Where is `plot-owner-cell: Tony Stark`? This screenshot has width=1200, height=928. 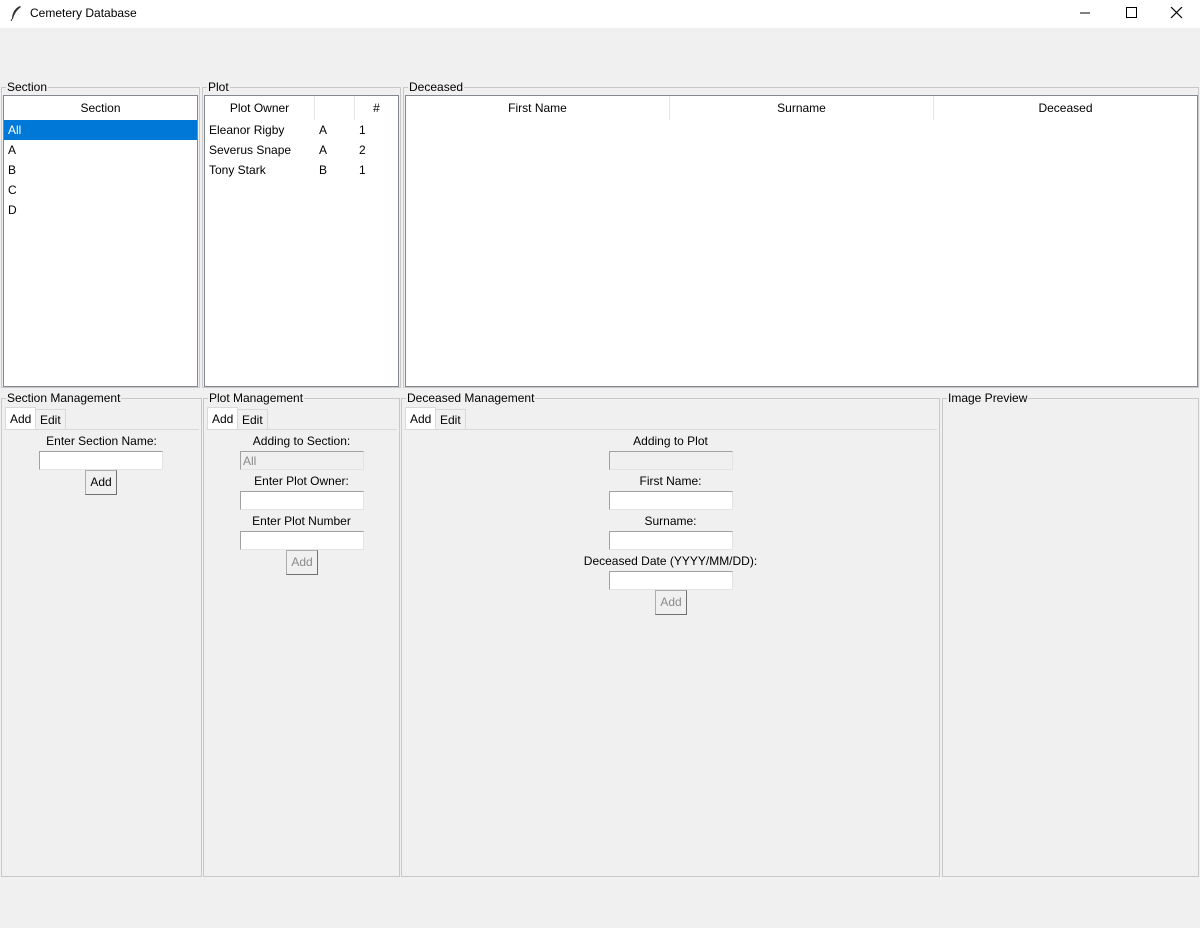
plot-owner-cell: Tony Stark is located at coordinates (237, 170).